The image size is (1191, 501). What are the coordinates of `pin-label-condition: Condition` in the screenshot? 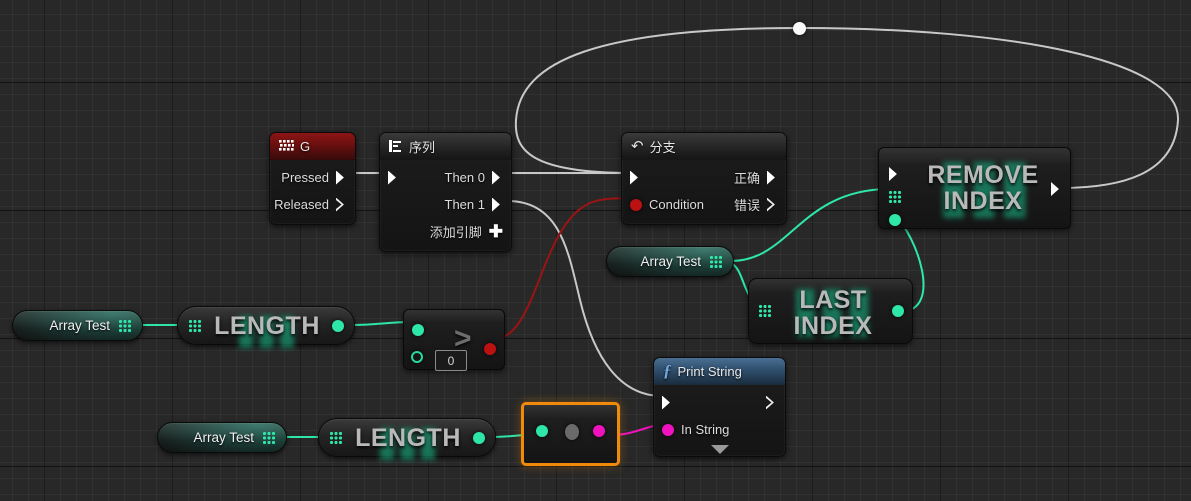 It's located at (676, 204).